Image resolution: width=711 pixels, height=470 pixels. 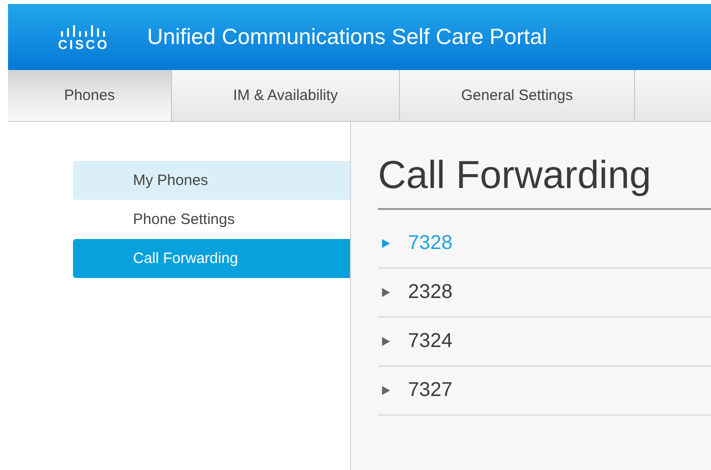 I want to click on line-number: 2328, so click(x=430, y=292).